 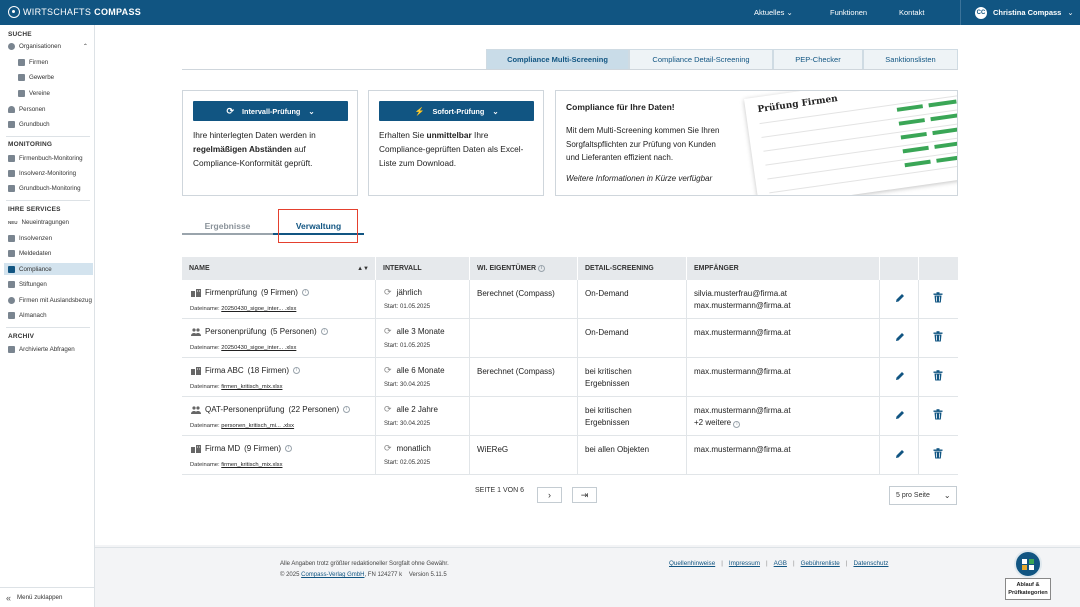 What do you see at coordinates (332, 575) in the screenshot?
I see `compass-verlag-link: Compass-Verlag GmbH` at bounding box center [332, 575].